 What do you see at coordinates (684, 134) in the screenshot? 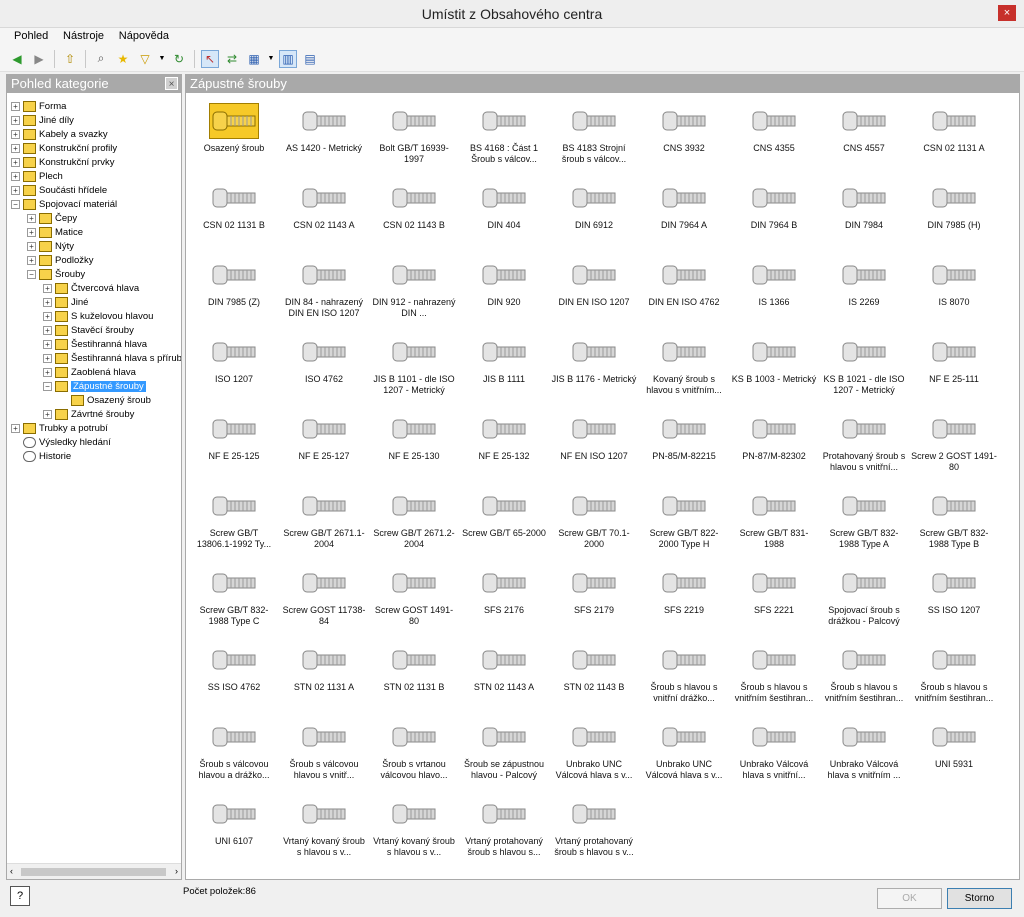
I see `part-item: CNS 3932` at bounding box center [684, 134].